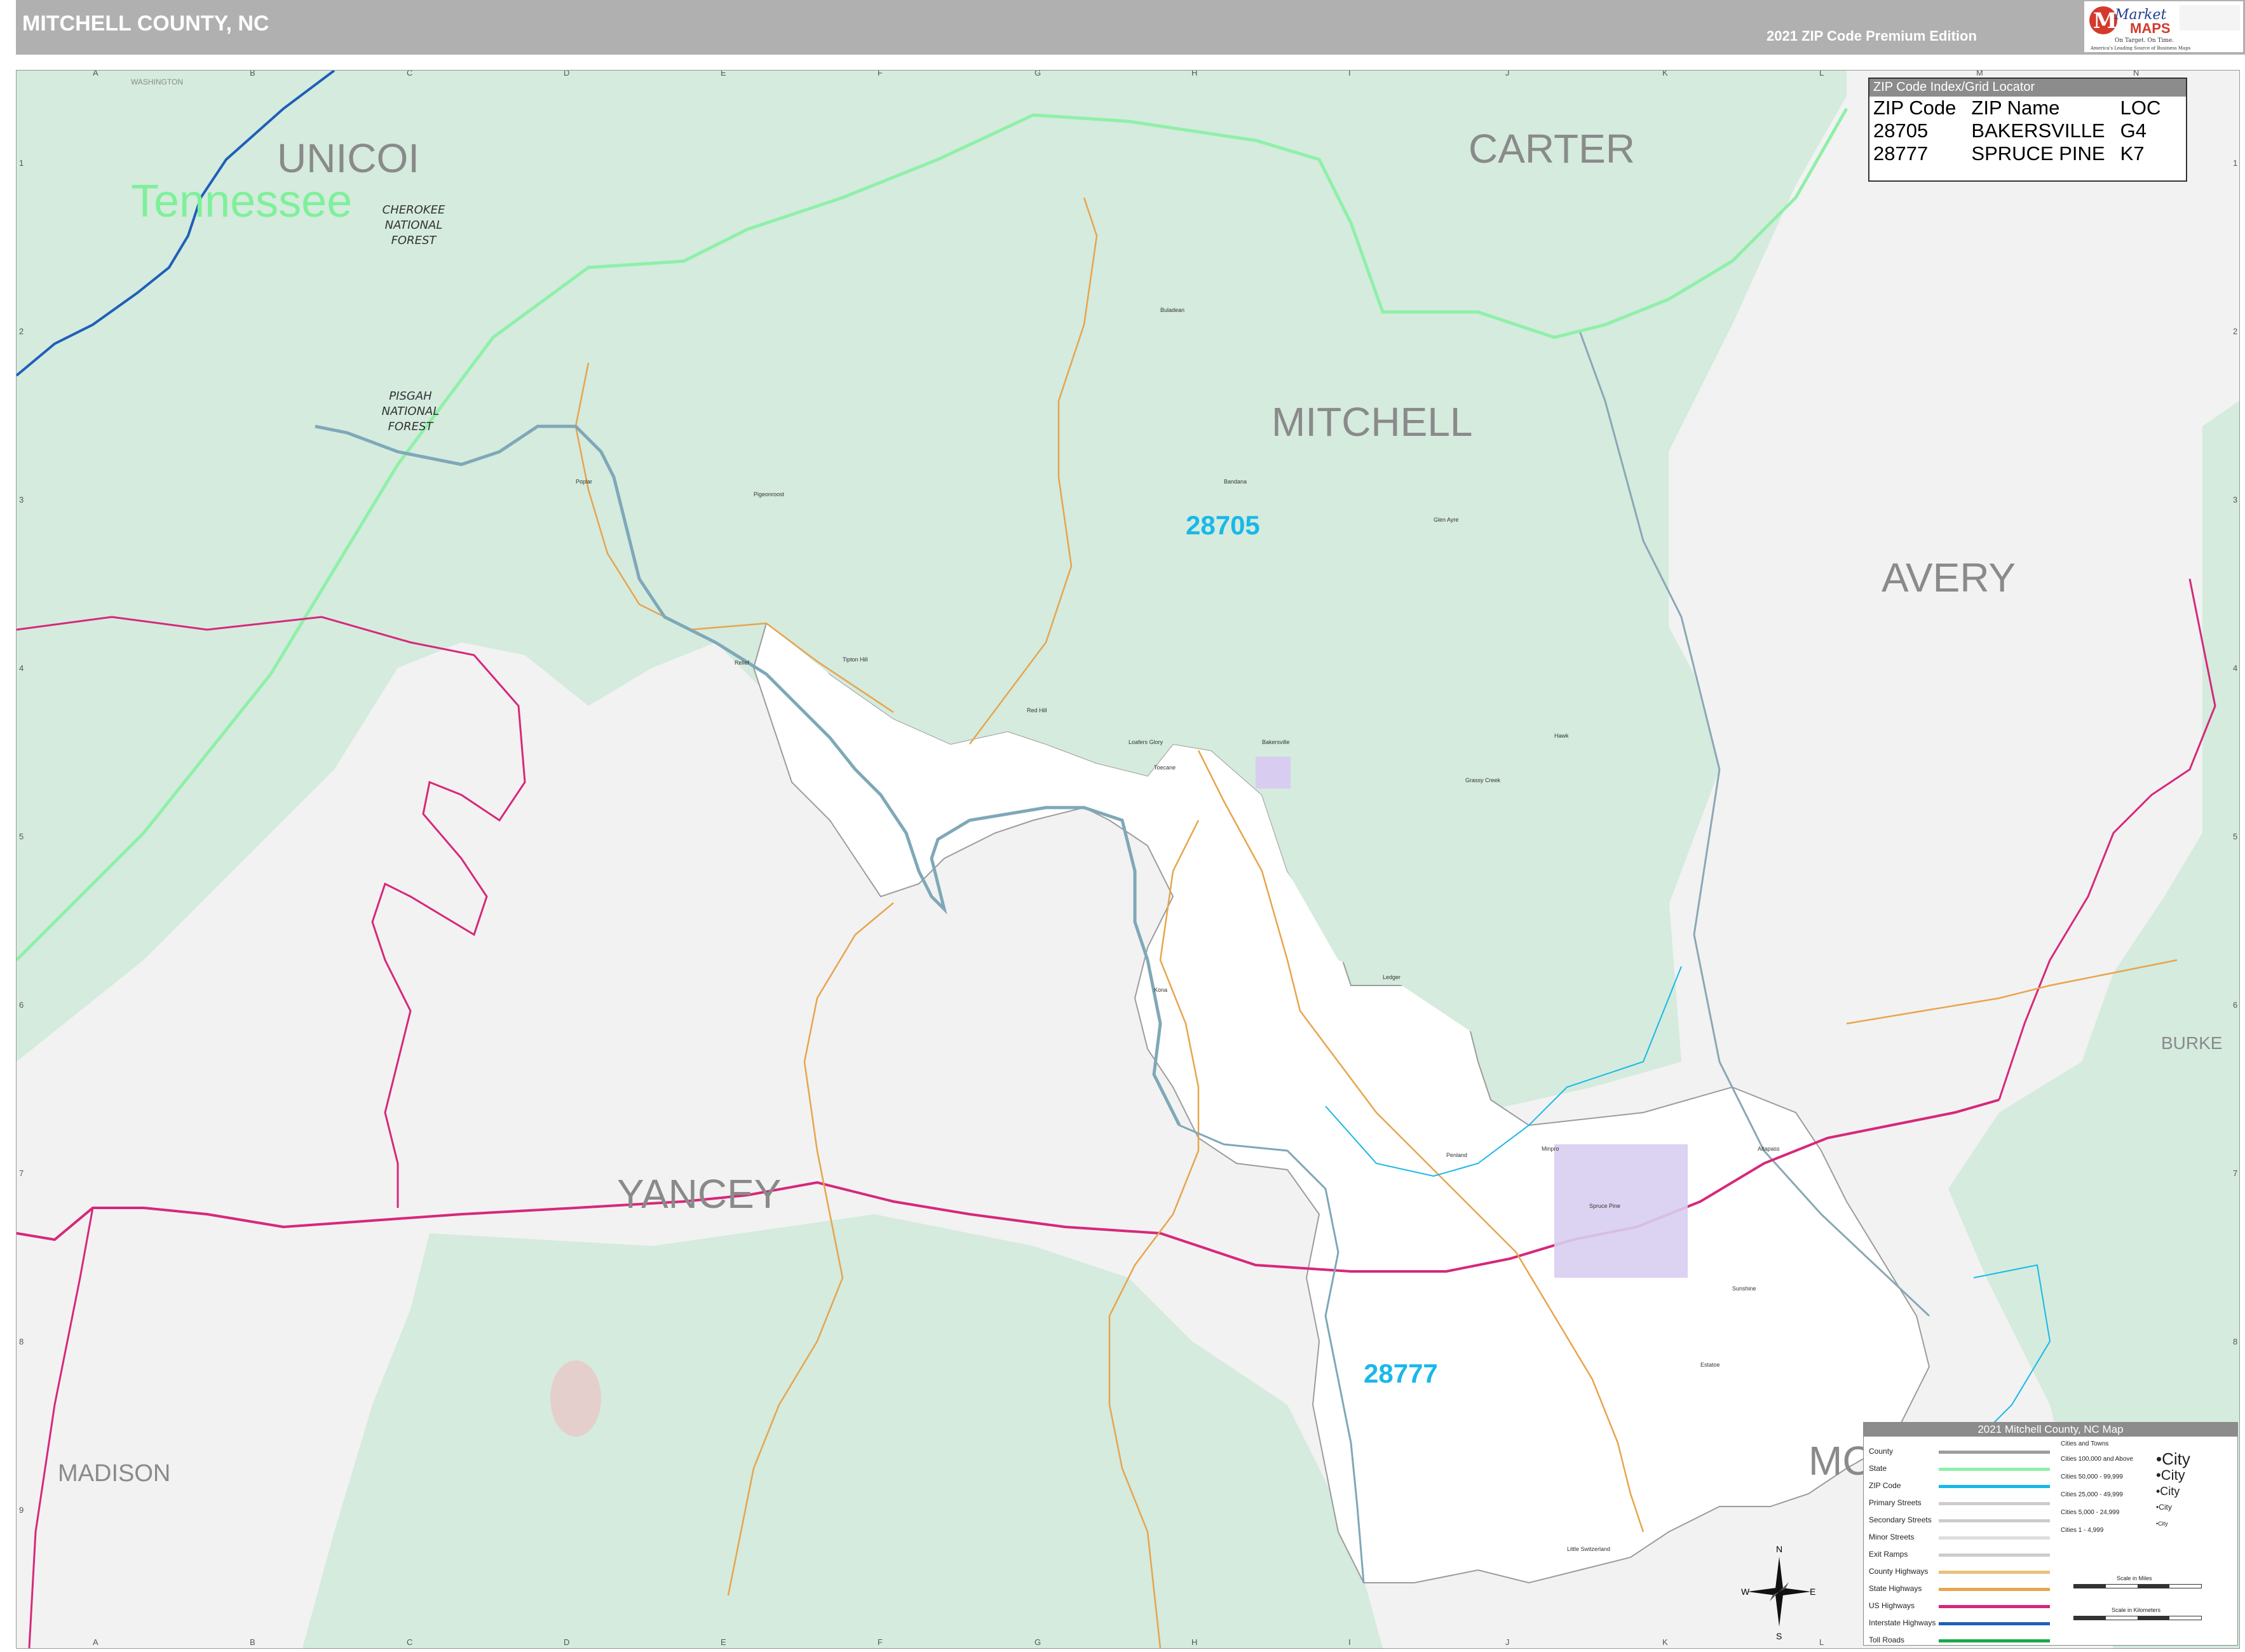  What do you see at coordinates (1915, 108) in the screenshot?
I see `zip-index-col-zip: ZIP Code` at bounding box center [1915, 108].